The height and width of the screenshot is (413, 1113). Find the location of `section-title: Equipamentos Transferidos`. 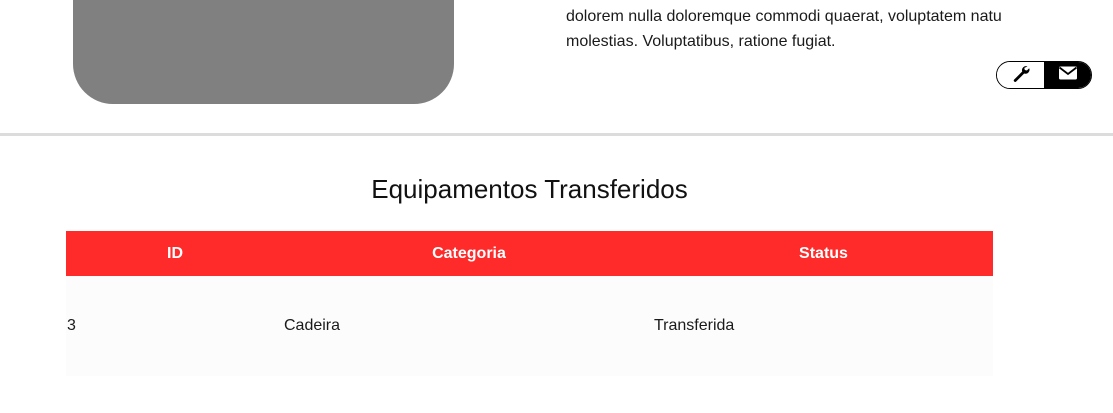

section-title: Equipamentos Transferidos is located at coordinates (529, 189).